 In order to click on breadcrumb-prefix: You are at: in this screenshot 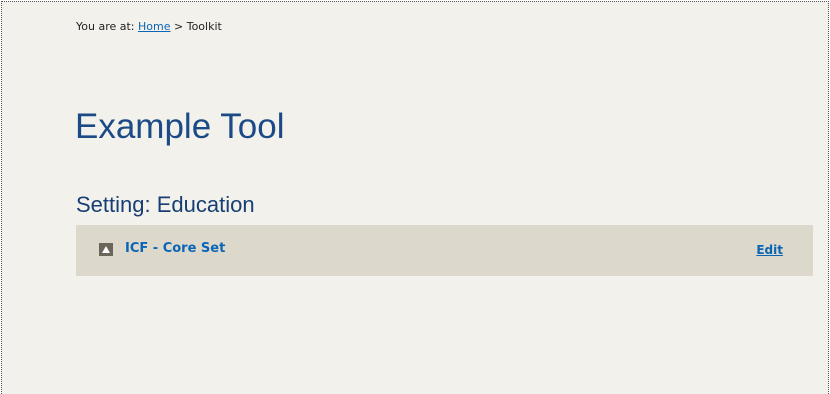, I will do `click(105, 26)`.